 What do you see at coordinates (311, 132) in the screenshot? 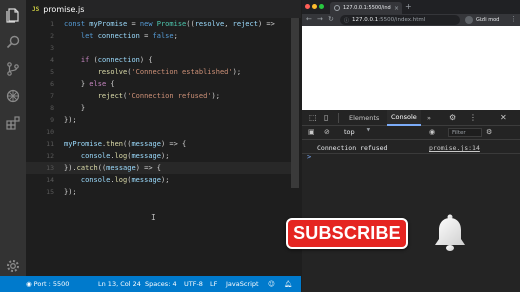
I see `sidebar-toggle-icon: ▣` at bounding box center [311, 132].